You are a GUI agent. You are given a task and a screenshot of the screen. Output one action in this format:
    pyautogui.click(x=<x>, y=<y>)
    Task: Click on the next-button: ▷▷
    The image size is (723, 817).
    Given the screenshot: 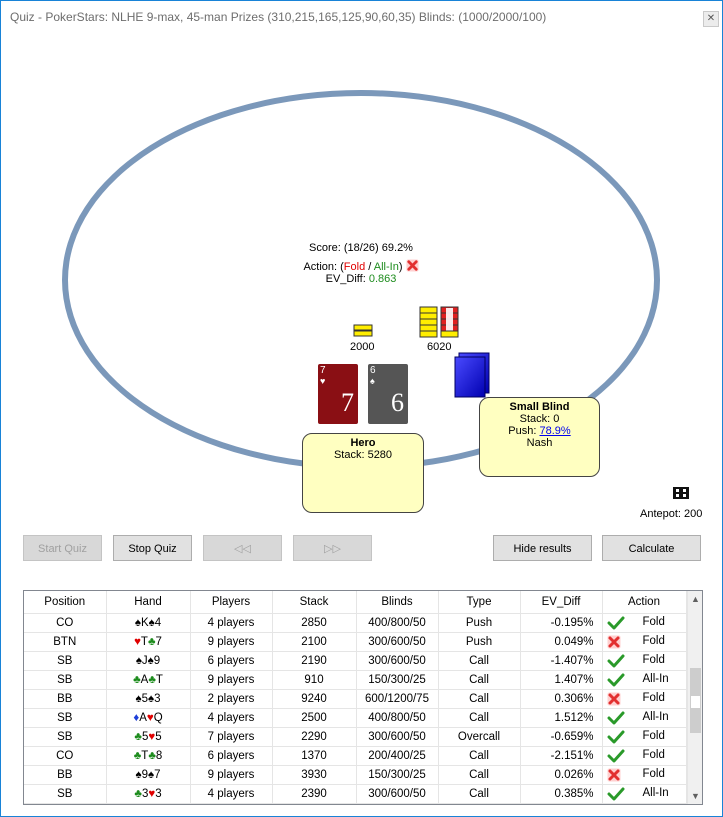 What is the action you would take?
    pyautogui.click(x=332, y=548)
    